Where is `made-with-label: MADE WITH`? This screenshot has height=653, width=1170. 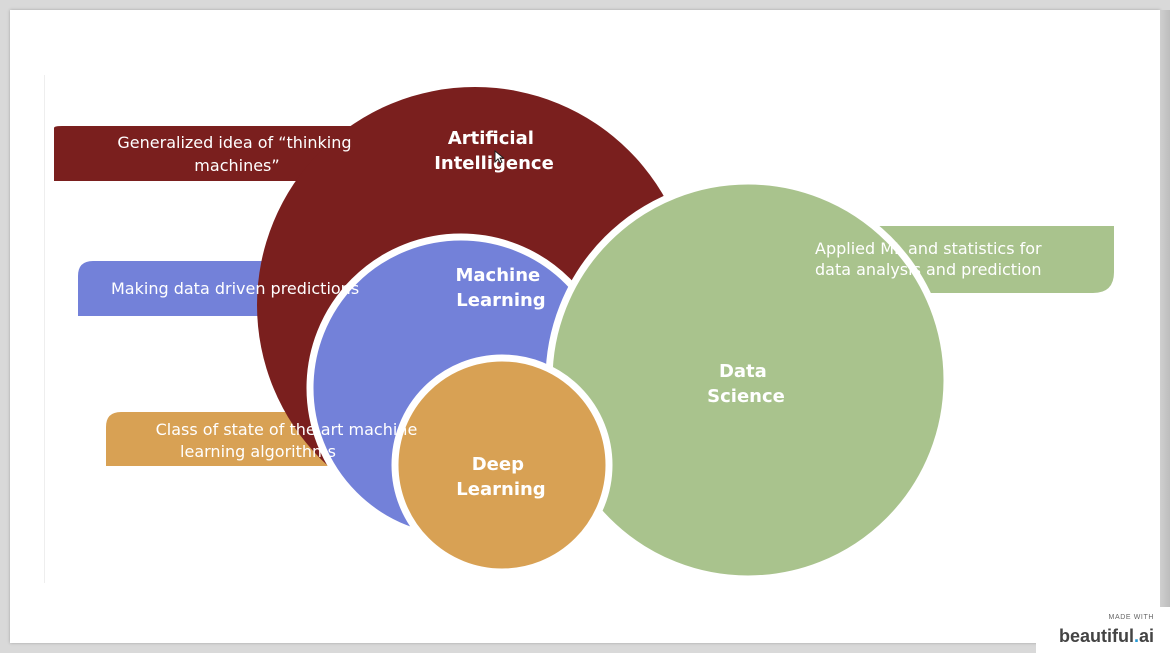
made-with-label: MADE WITH is located at coordinates (1131, 617).